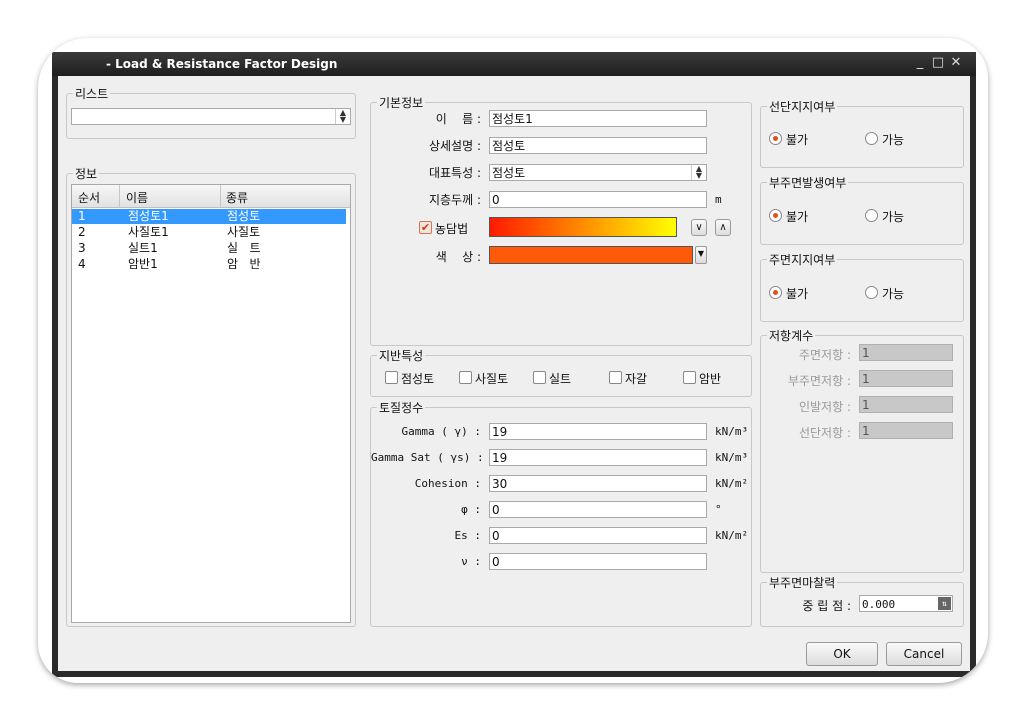 Image resolution: width=1024 pixels, height=719 pixels. Describe the element at coordinates (454, 200) in the screenshot. I see `thickness-label: 지층두께 :` at that location.